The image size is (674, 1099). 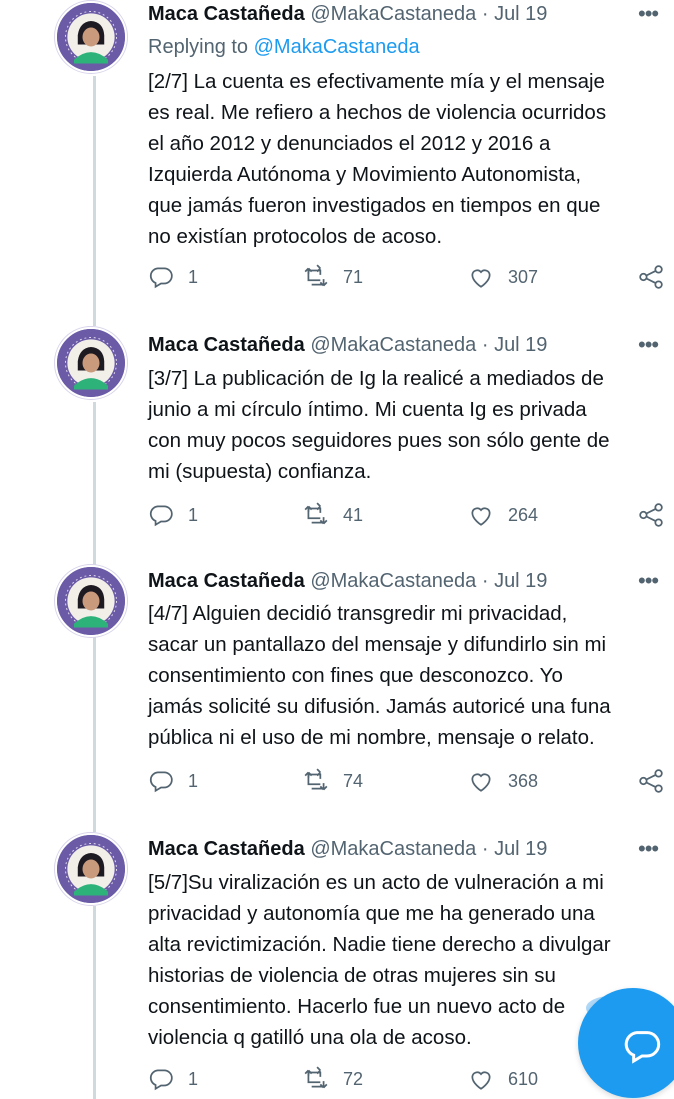 What do you see at coordinates (333, 1079) in the screenshot?
I see `retweet-button: 72` at bounding box center [333, 1079].